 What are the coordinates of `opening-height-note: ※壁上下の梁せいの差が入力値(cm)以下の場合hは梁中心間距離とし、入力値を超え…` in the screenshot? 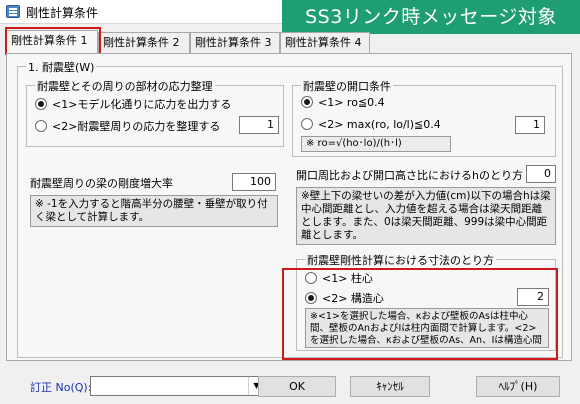 It's located at (426, 216).